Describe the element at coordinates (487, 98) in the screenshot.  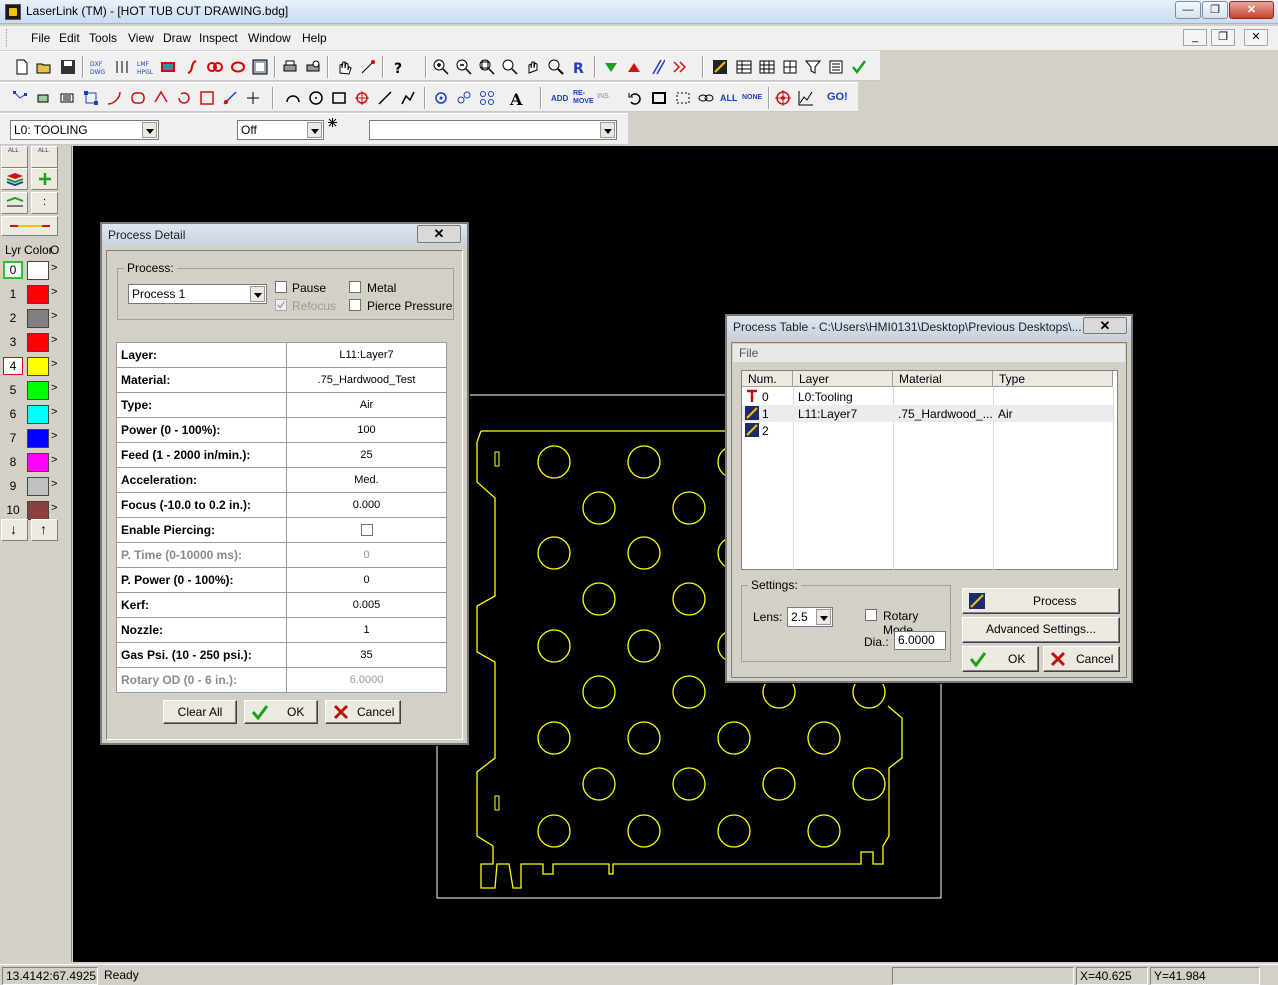
I see `grid-holes-icon` at that location.